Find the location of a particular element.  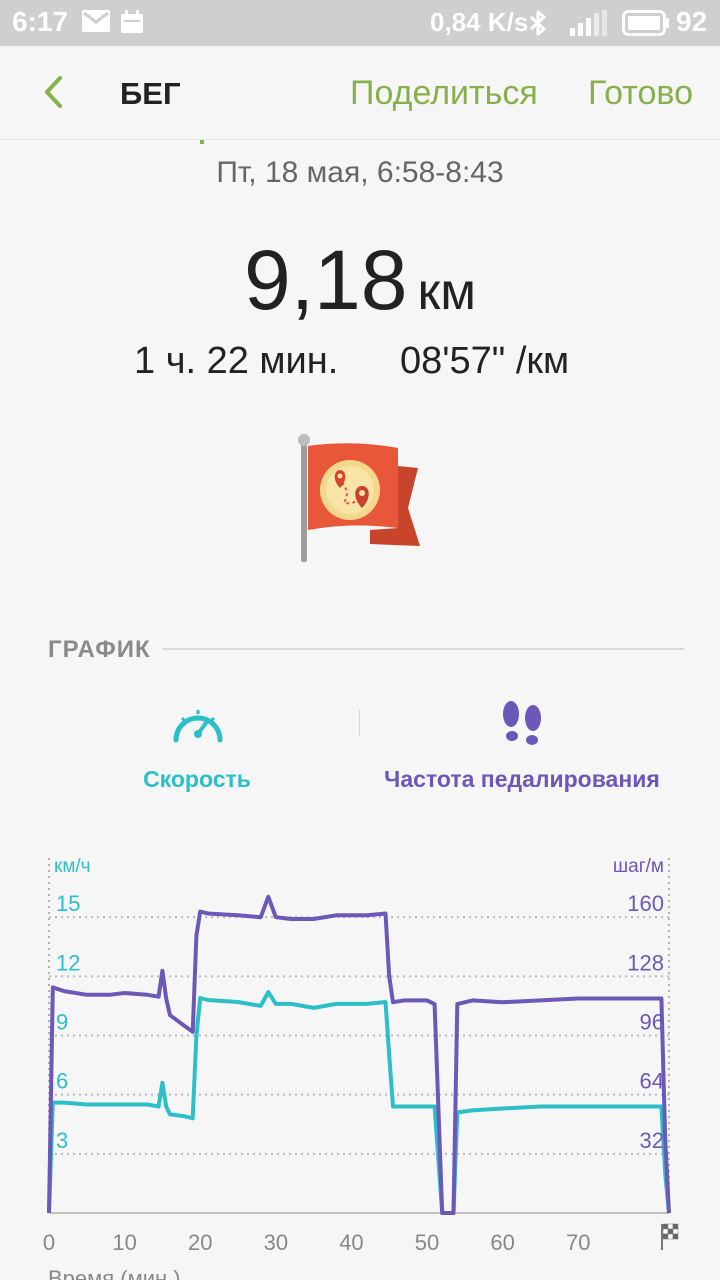

left-tick-label: 6 is located at coordinates (62, 1081).